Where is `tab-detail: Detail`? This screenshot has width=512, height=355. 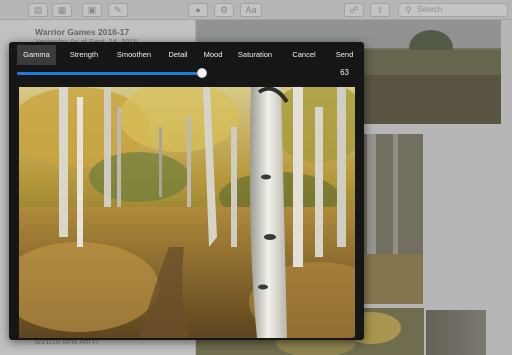
tab-detail: Detail is located at coordinates (178, 55).